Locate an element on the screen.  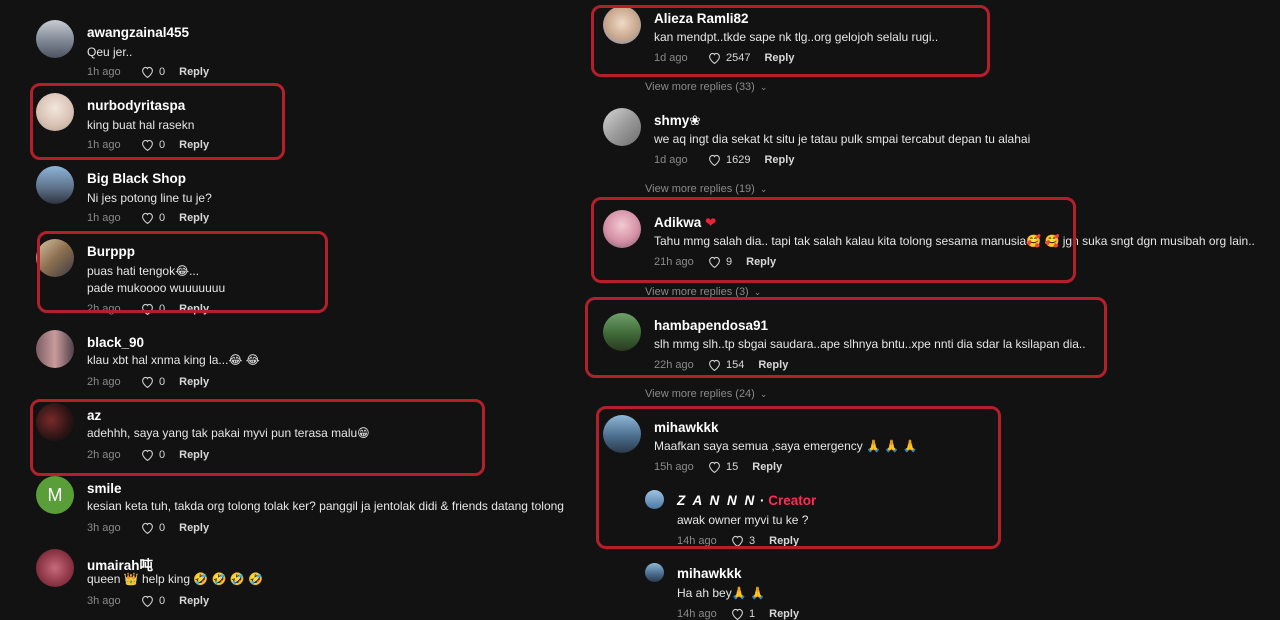
comment-meta: 3h ago 0 Reply is located at coordinates (148, 601).